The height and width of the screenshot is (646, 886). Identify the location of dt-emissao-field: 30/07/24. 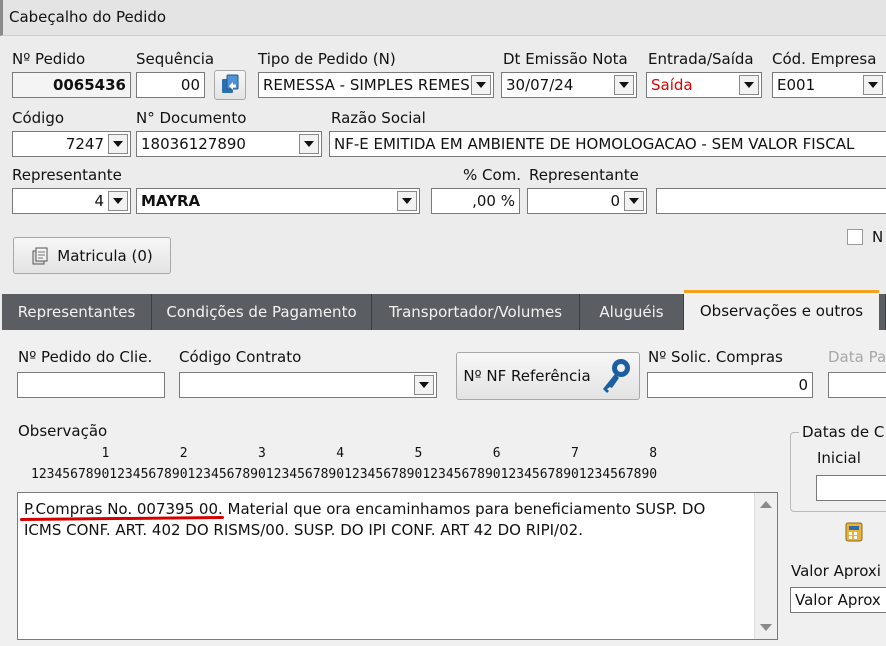
(569, 85).